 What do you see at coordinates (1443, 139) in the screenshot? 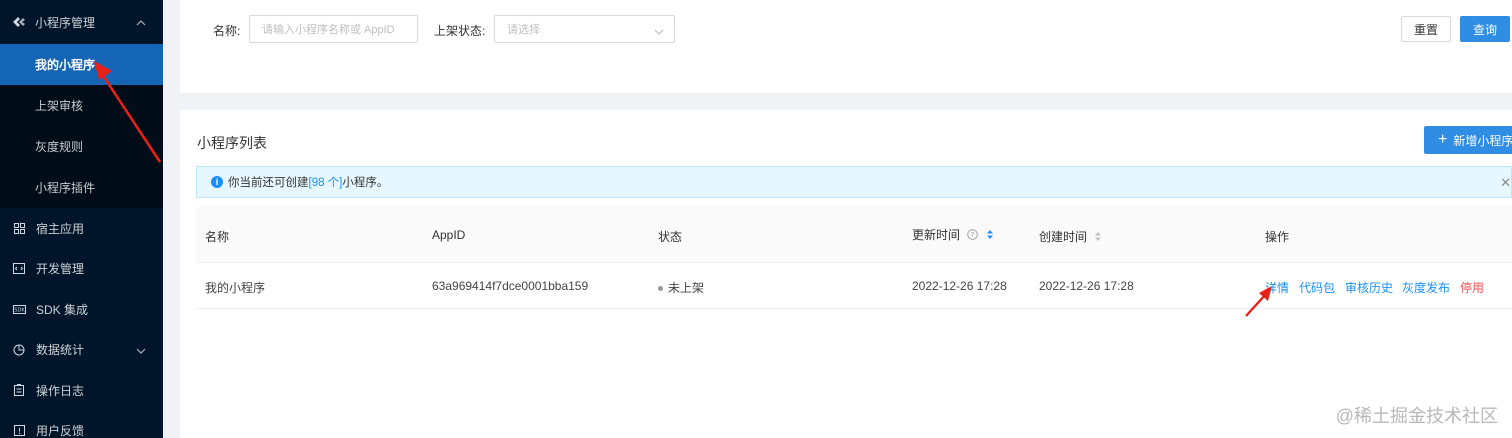
I see `plus-icon: +` at bounding box center [1443, 139].